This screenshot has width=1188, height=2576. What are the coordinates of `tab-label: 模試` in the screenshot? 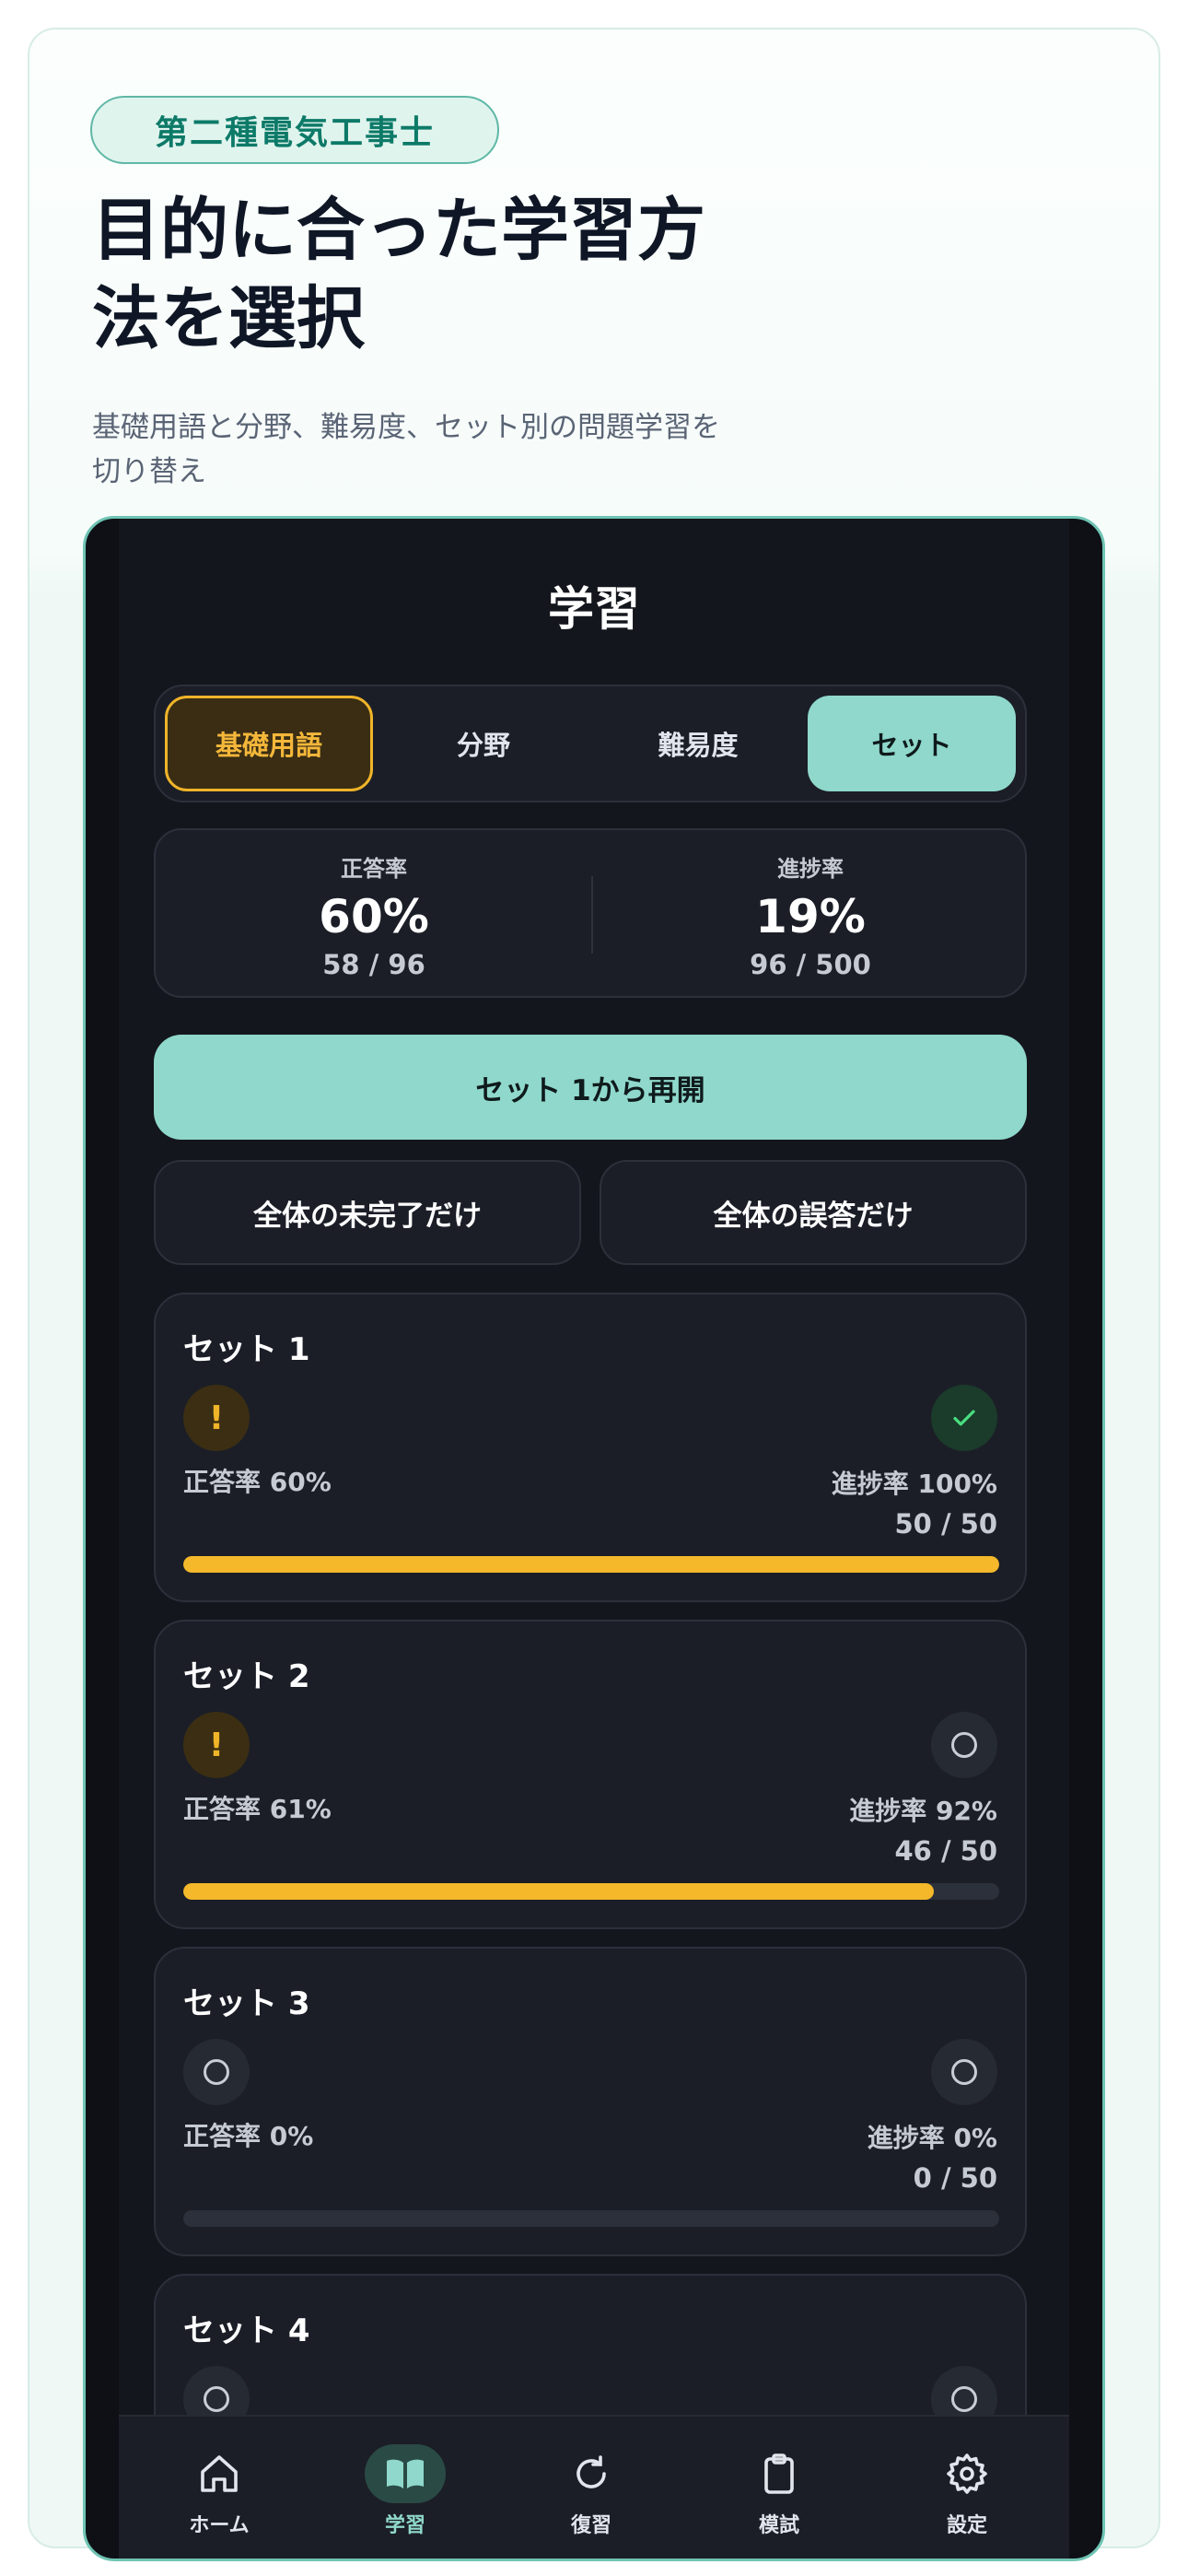 It's located at (778, 2525).